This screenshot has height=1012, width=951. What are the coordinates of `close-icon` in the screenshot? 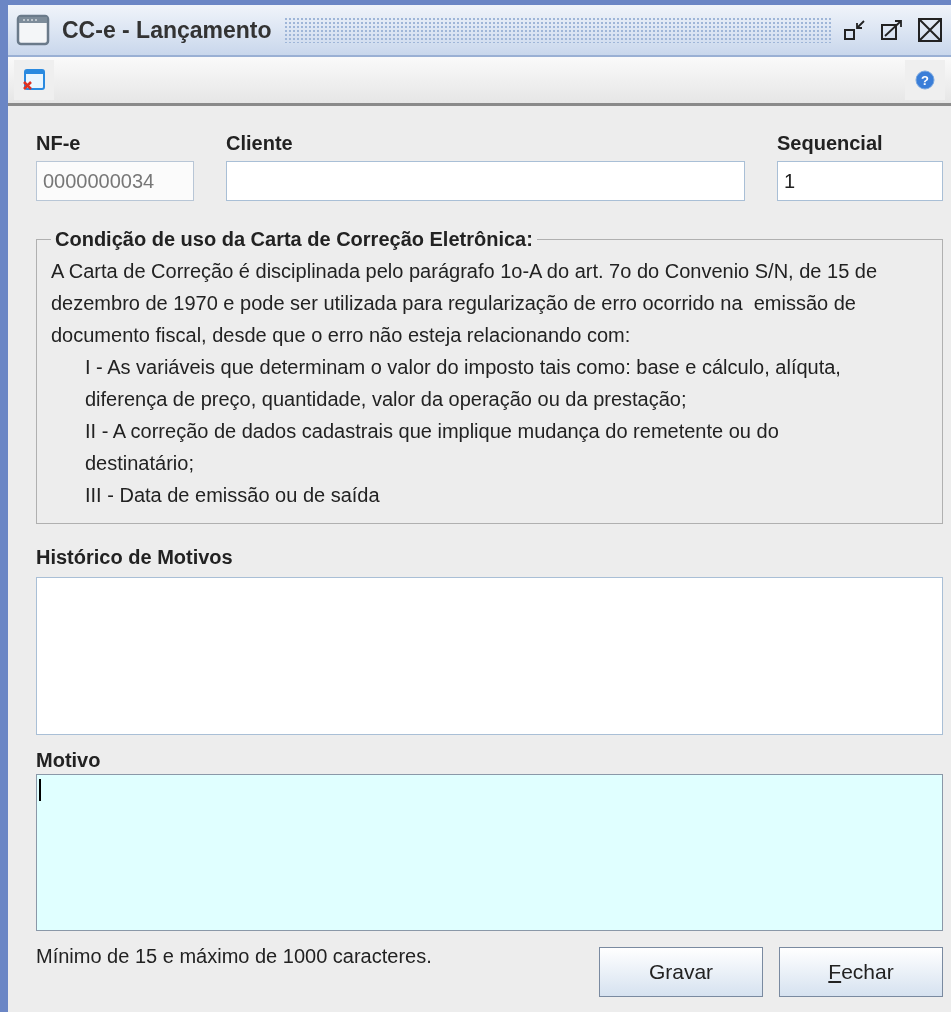 It's located at (930, 30).